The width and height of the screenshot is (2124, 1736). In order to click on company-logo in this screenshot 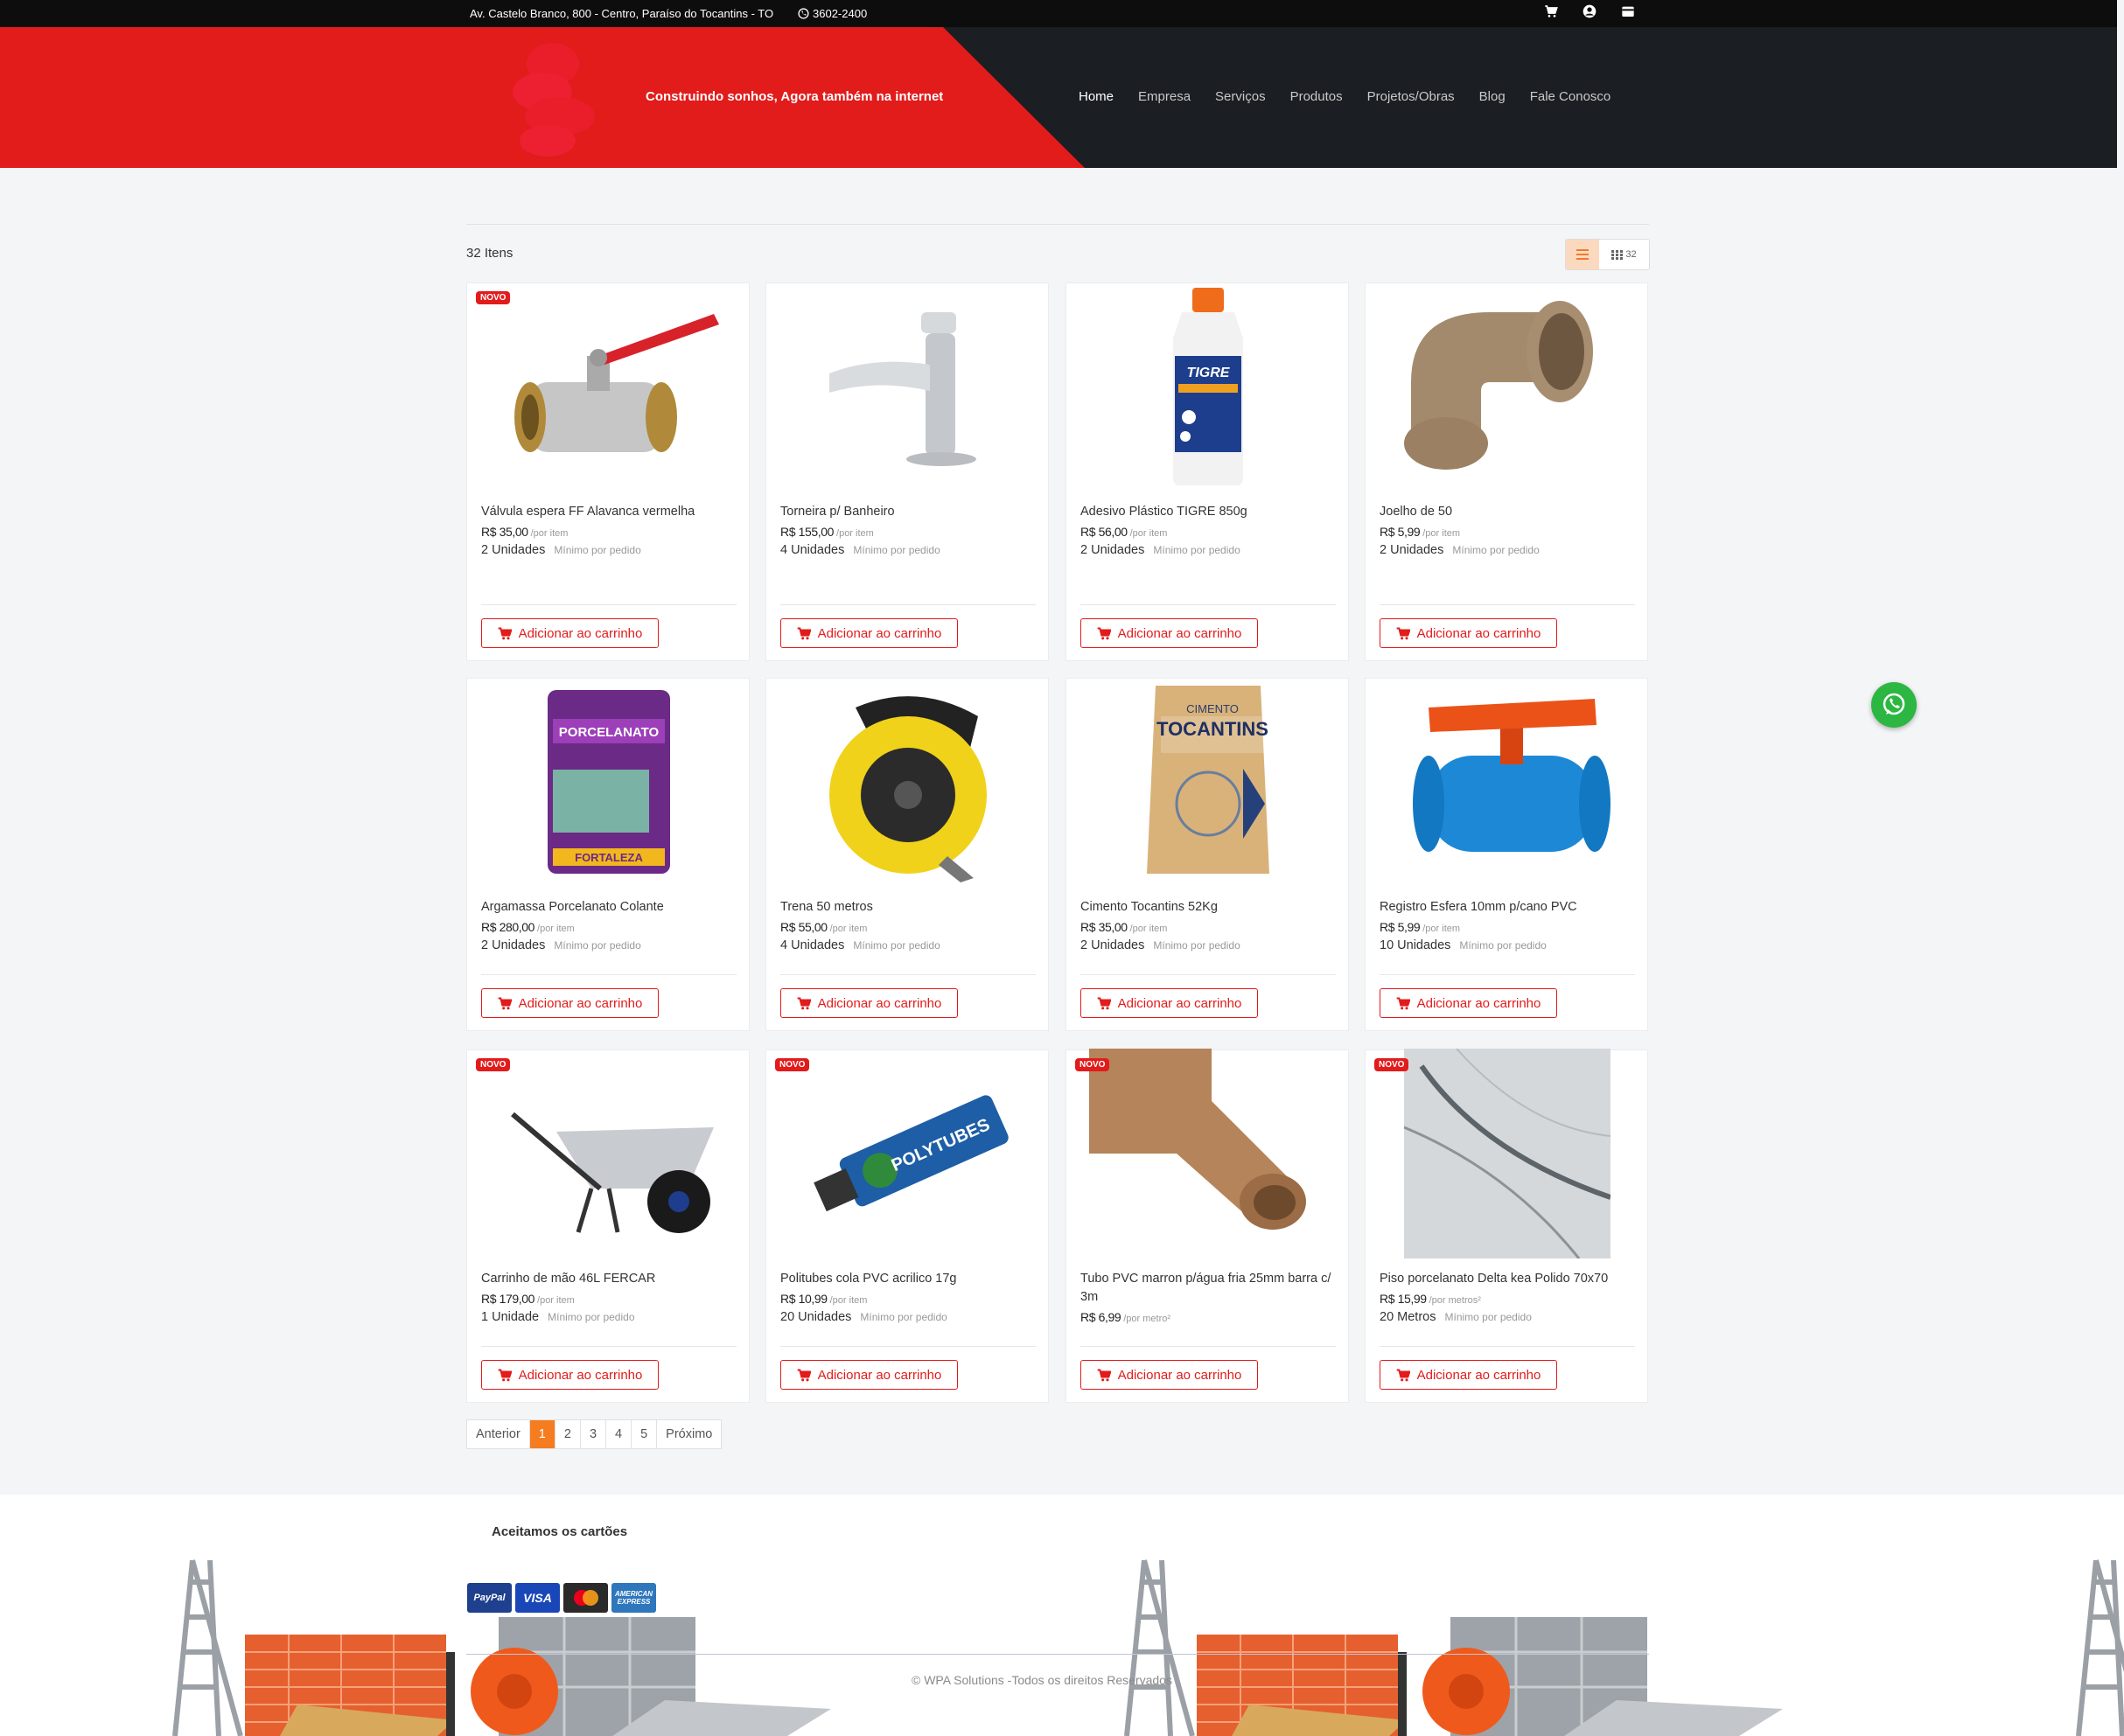, I will do `click(553, 99)`.